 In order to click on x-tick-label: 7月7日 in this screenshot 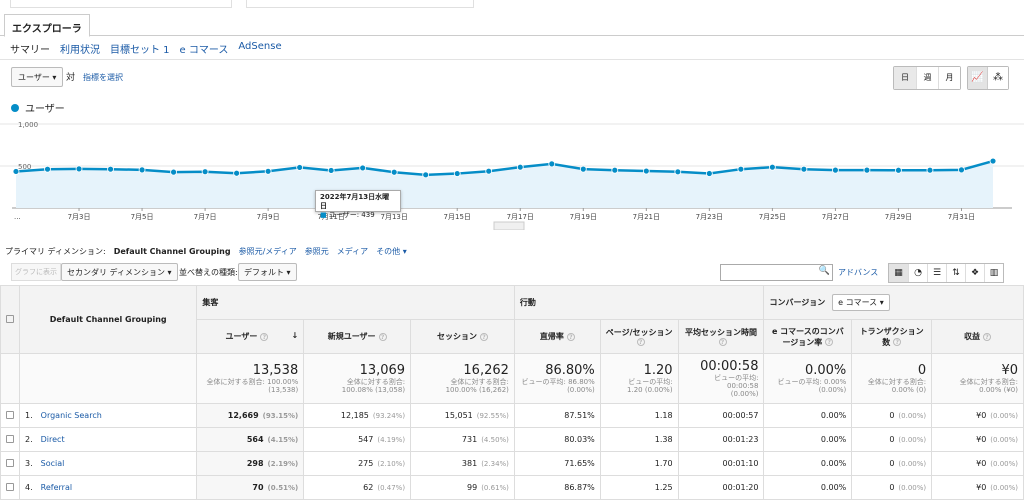, I will do `click(205, 217)`.